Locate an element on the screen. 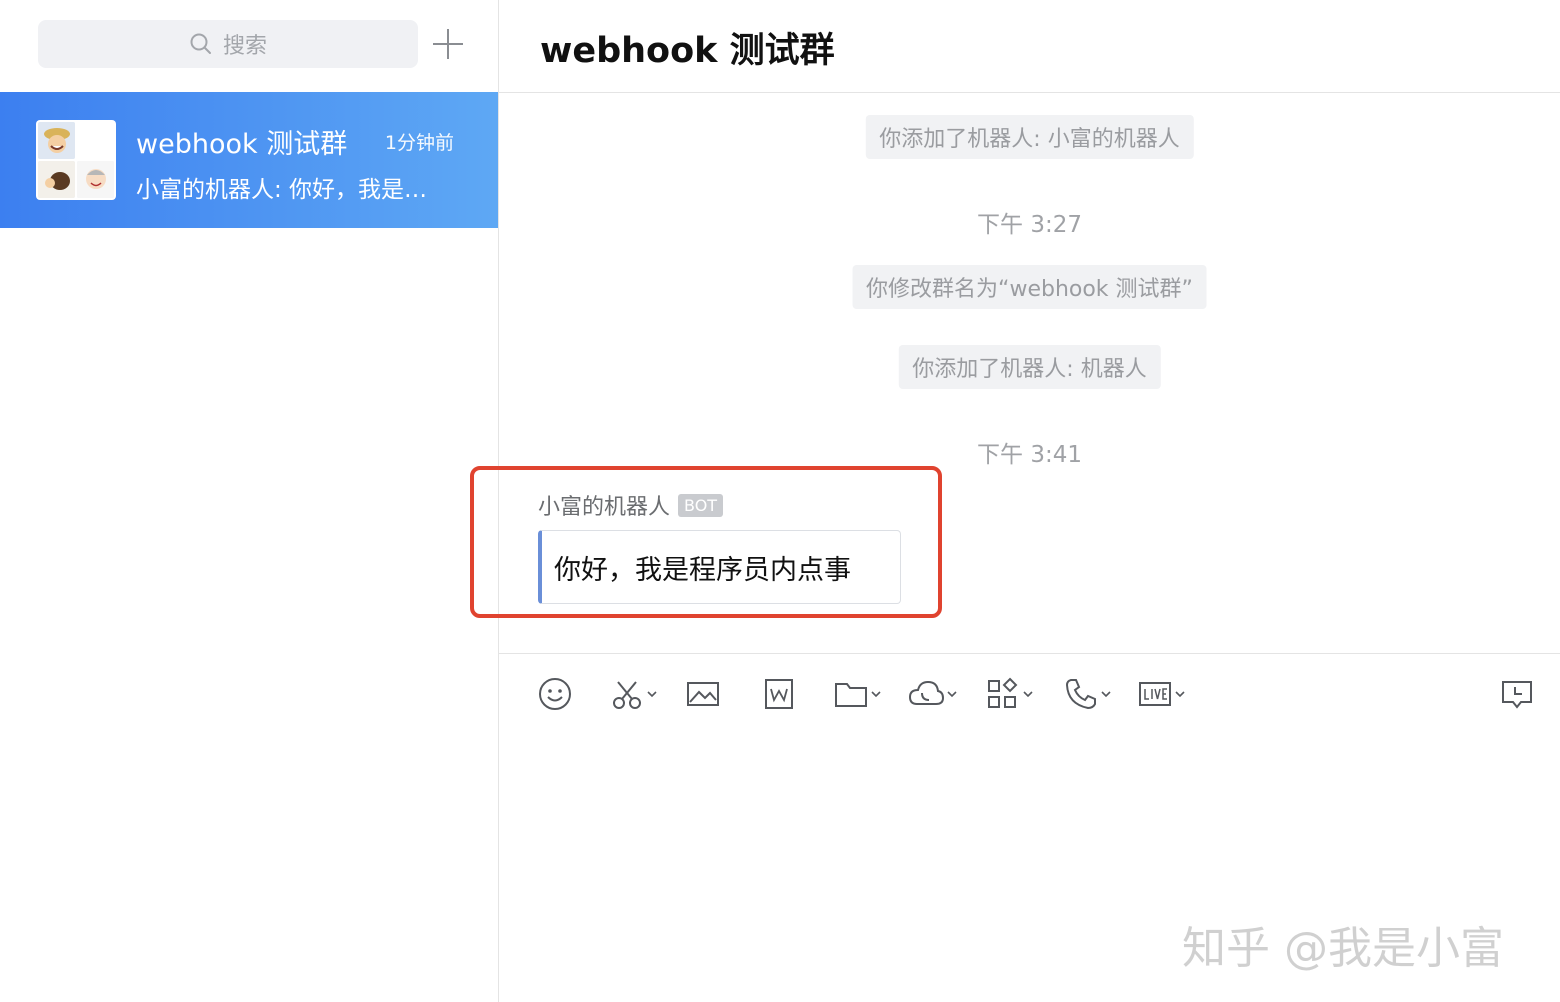 The width and height of the screenshot is (1560, 1002). empty-avatar-slot is located at coordinates (95, 140).